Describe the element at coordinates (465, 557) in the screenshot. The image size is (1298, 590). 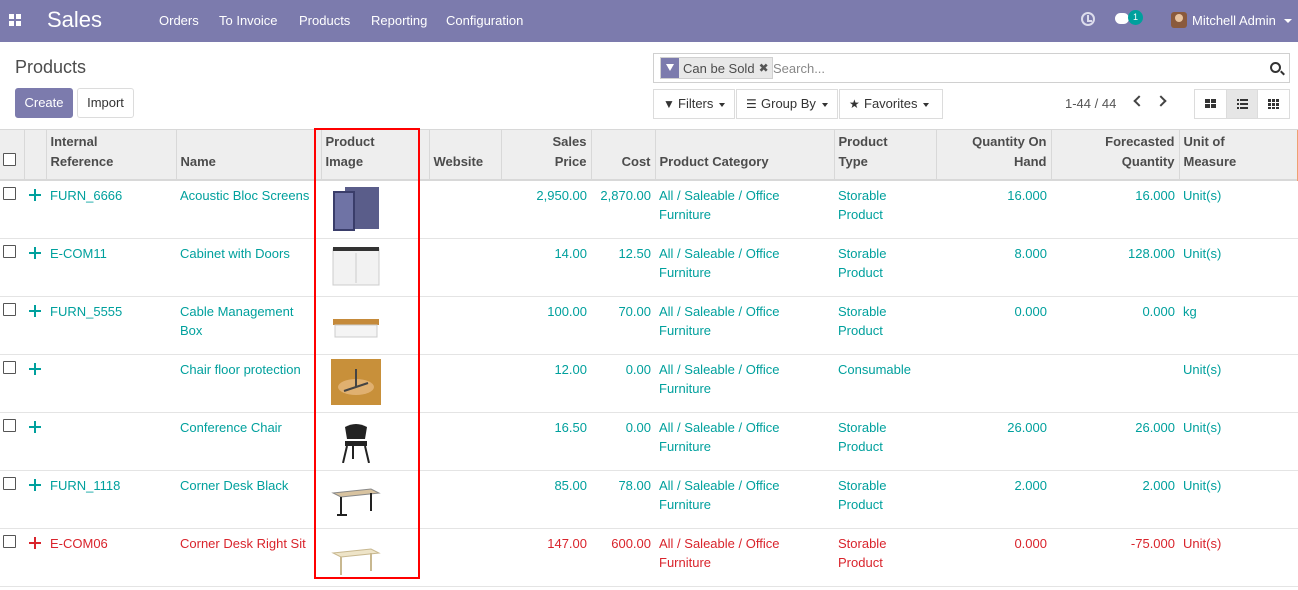
I see `website-cell` at that location.